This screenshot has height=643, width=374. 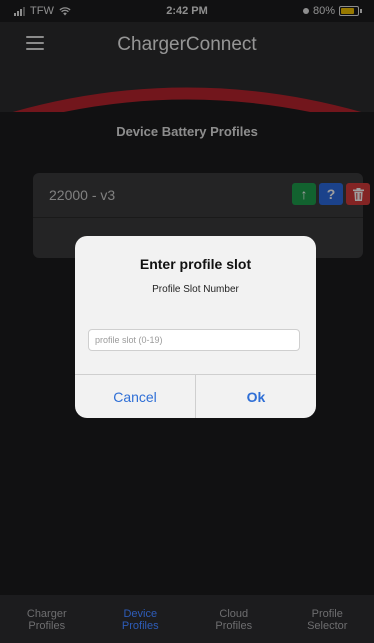 I want to click on dialog-message: Profile Slot Number, so click(x=195, y=289).